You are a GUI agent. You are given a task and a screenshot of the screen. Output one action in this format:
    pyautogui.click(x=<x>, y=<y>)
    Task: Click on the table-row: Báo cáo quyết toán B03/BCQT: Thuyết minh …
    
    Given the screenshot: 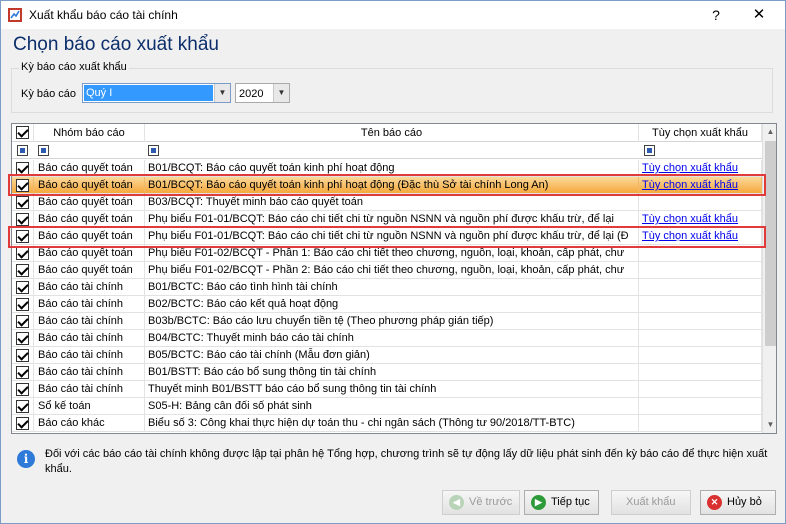 What is the action you would take?
    pyautogui.click(x=387, y=202)
    